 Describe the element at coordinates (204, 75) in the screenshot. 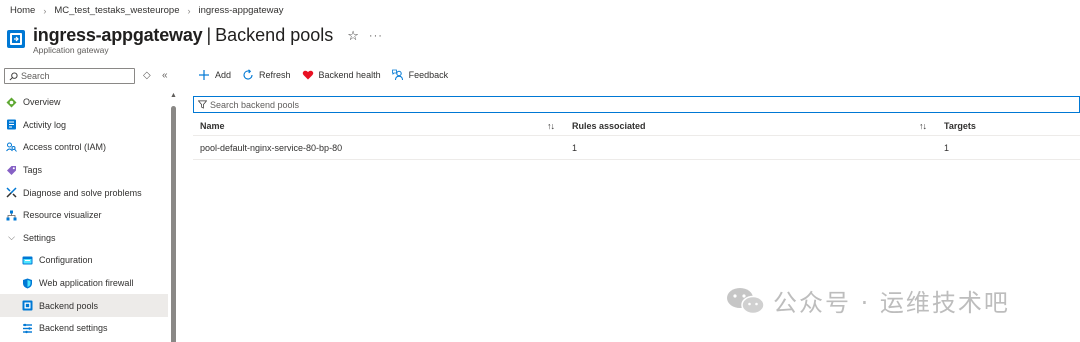

I see `plus-icon` at that location.